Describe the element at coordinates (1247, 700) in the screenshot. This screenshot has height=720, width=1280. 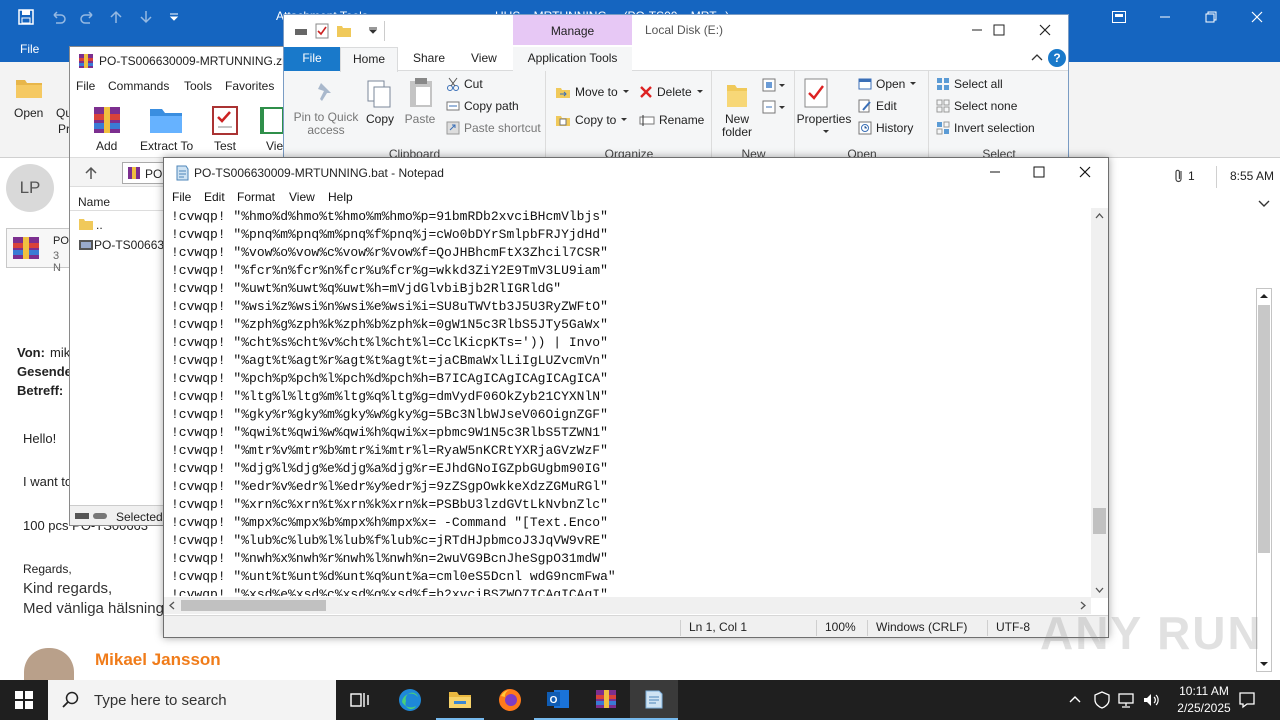
I see `notifications-icon` at that location.